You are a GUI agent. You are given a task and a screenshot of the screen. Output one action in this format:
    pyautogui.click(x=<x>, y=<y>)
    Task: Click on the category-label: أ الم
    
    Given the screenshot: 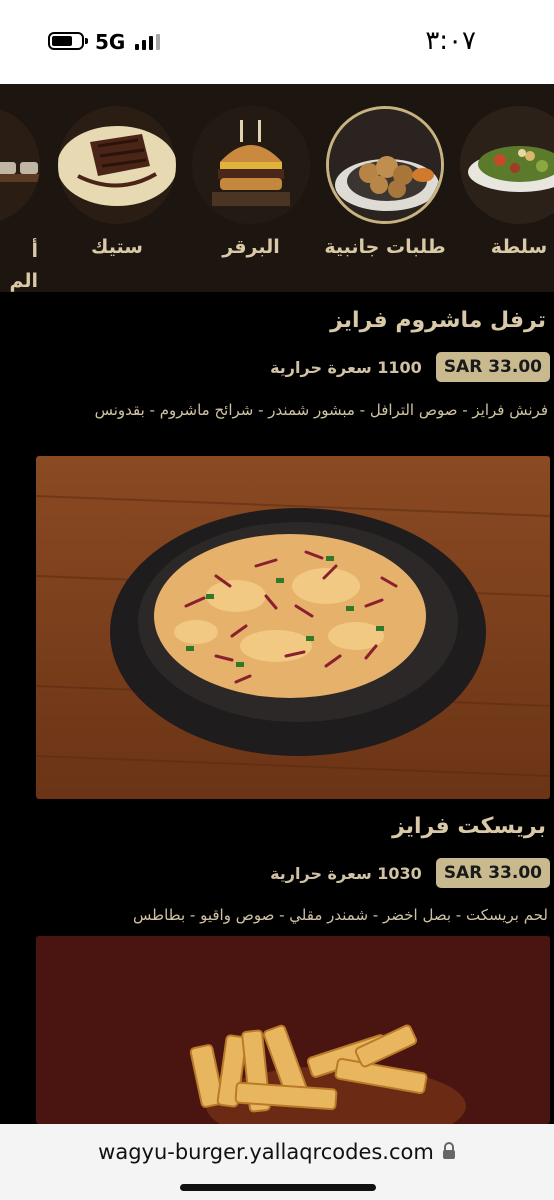 What is the action you would take?
    pyautogui.click(x=23, y=266)
    